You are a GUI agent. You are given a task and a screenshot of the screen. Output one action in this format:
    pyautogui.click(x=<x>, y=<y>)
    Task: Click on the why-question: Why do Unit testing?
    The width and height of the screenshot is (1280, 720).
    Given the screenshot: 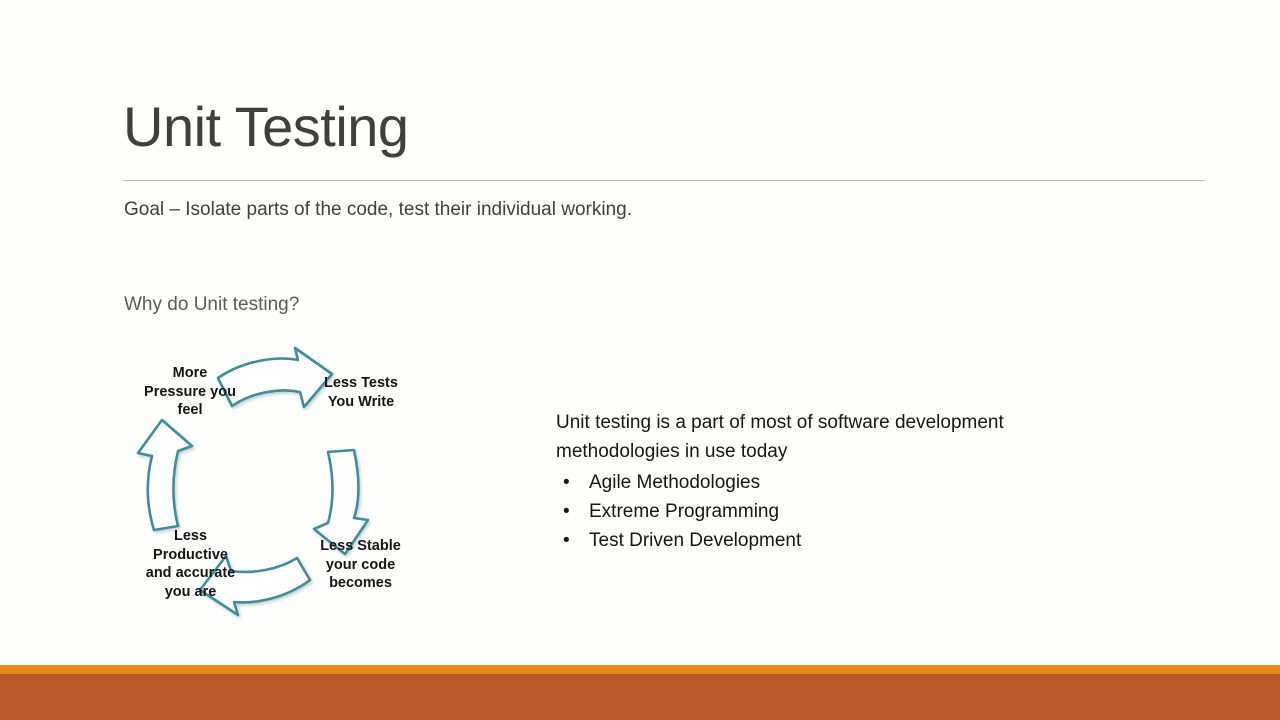 What is the action you would take?
    pyautogui.click(x=212, y=304)
    